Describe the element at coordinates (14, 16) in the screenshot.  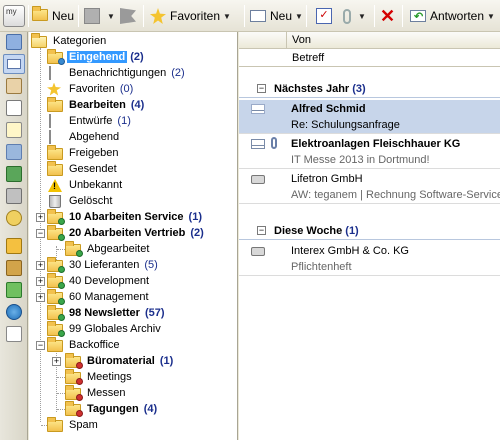
I see `app-logo: my` at that location.